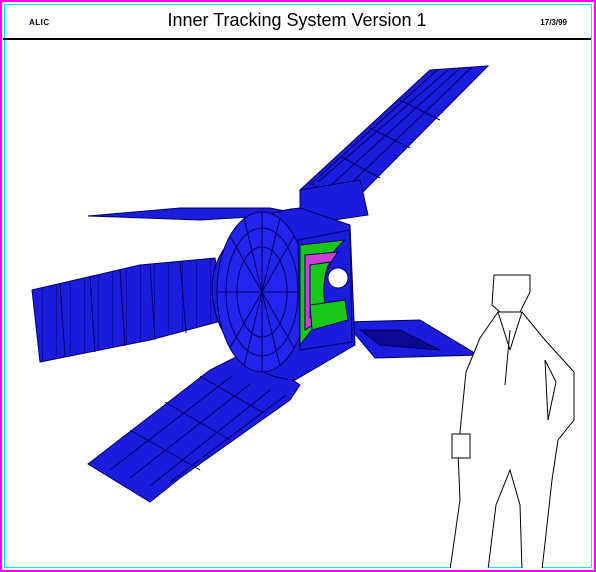 This screenshot has width=596, height=572. Describe the element at coordinates (553, 22) in the screenshot. I see `date-label: 17/3/99` at that location.